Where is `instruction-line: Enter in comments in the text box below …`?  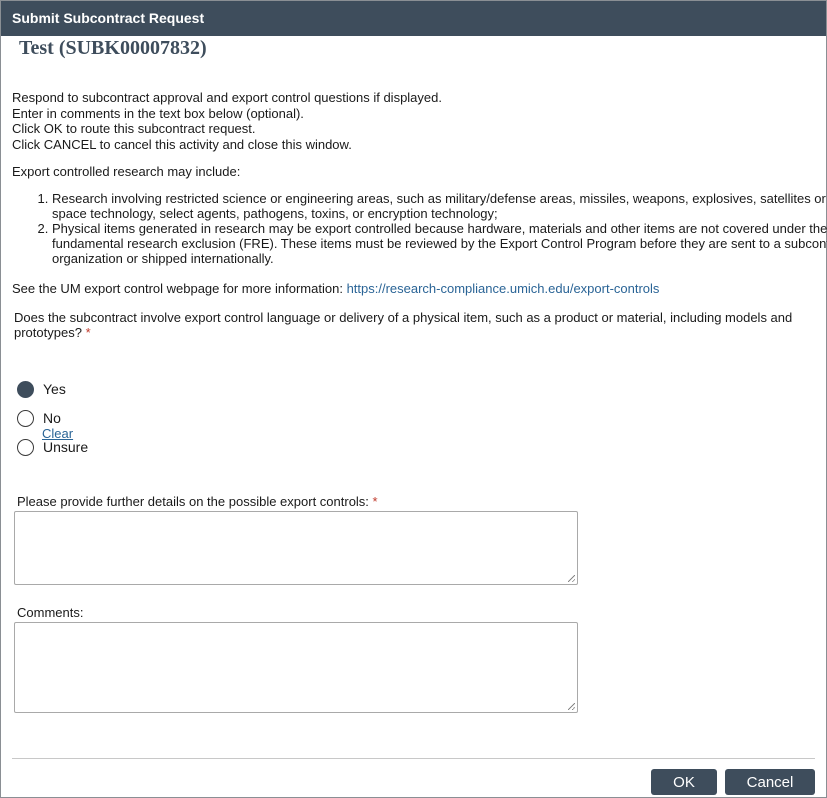
instruction-line: Enter in comments in the text box below … is located at coordinates (158, 113).